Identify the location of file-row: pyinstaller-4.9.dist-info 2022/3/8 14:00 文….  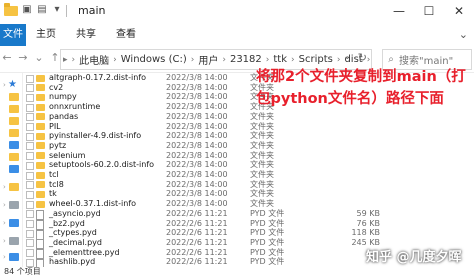
(248, 136).